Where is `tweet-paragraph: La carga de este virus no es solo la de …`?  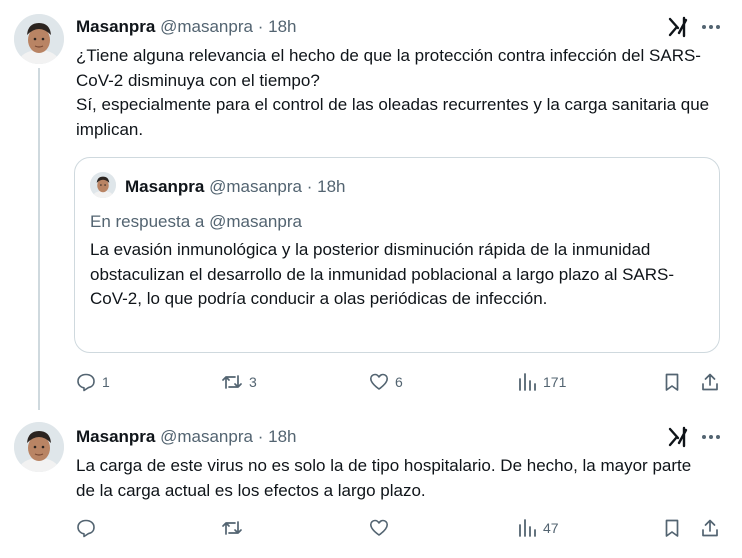
tweet-paragraph: La carga de este virus no es solo la de … is located at coordinates (384, 478).